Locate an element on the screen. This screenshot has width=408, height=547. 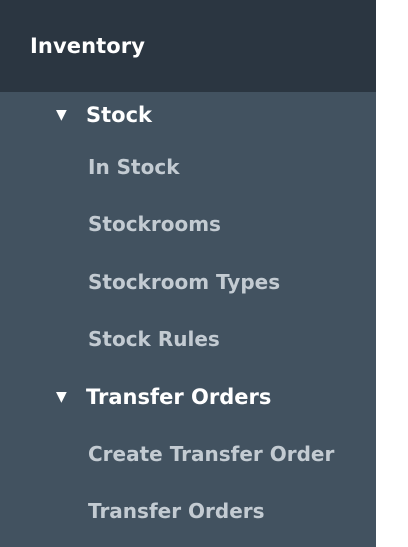
nav-item-label: Create Transfer Order is located at coordinates (211, 453).